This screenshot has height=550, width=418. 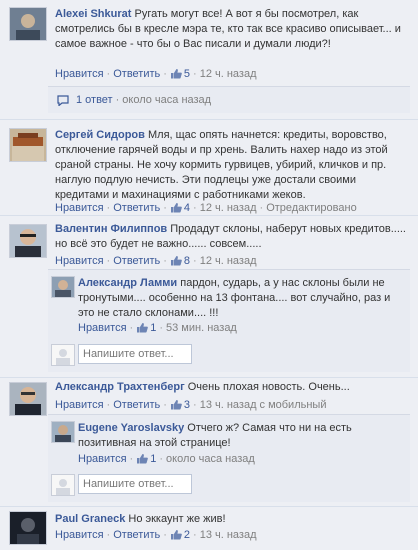 I want to click on like-count: 8, so click(x=187, y=261).